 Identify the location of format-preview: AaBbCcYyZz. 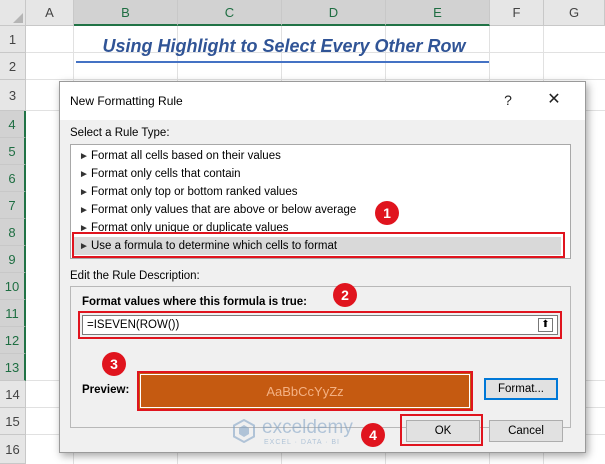
(305, 391).